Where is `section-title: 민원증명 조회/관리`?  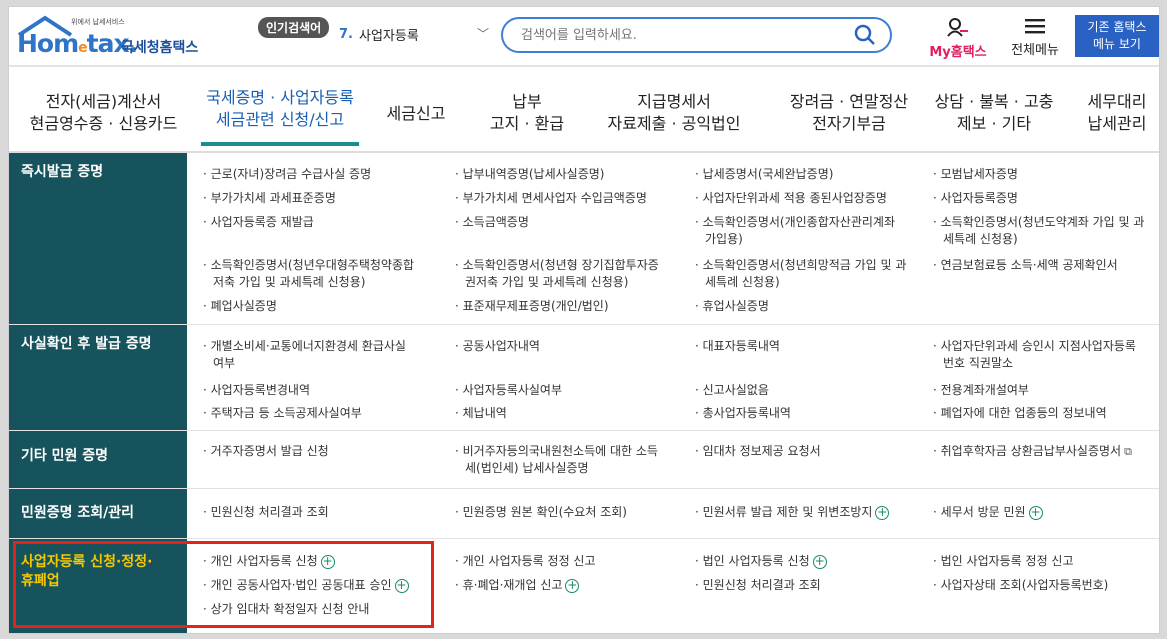 section-title: 민원증명 조회/관리 is located at coordinates (98, 513).